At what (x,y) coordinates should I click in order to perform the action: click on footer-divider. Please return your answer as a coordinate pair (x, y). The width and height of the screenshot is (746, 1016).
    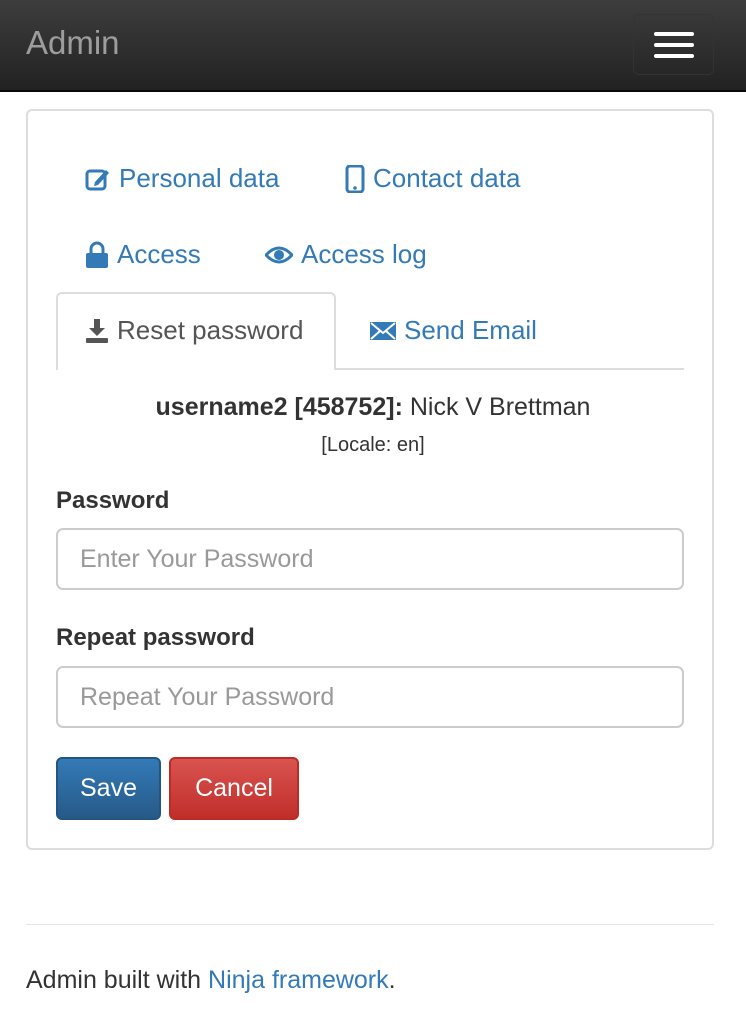
    Looking at the image, I should click on (370, 924).